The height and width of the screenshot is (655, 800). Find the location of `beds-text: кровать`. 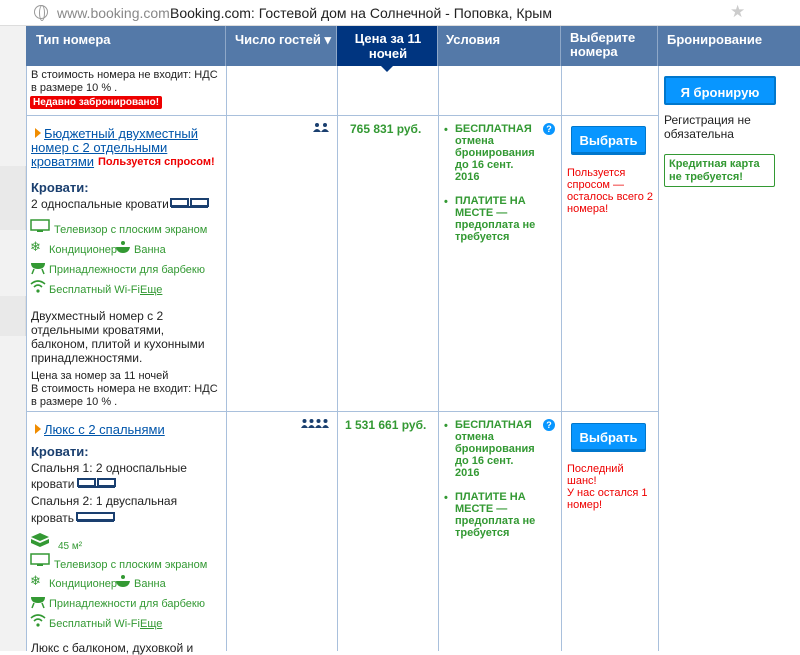

beds-text: кровать is located at coordinates (52, 518).